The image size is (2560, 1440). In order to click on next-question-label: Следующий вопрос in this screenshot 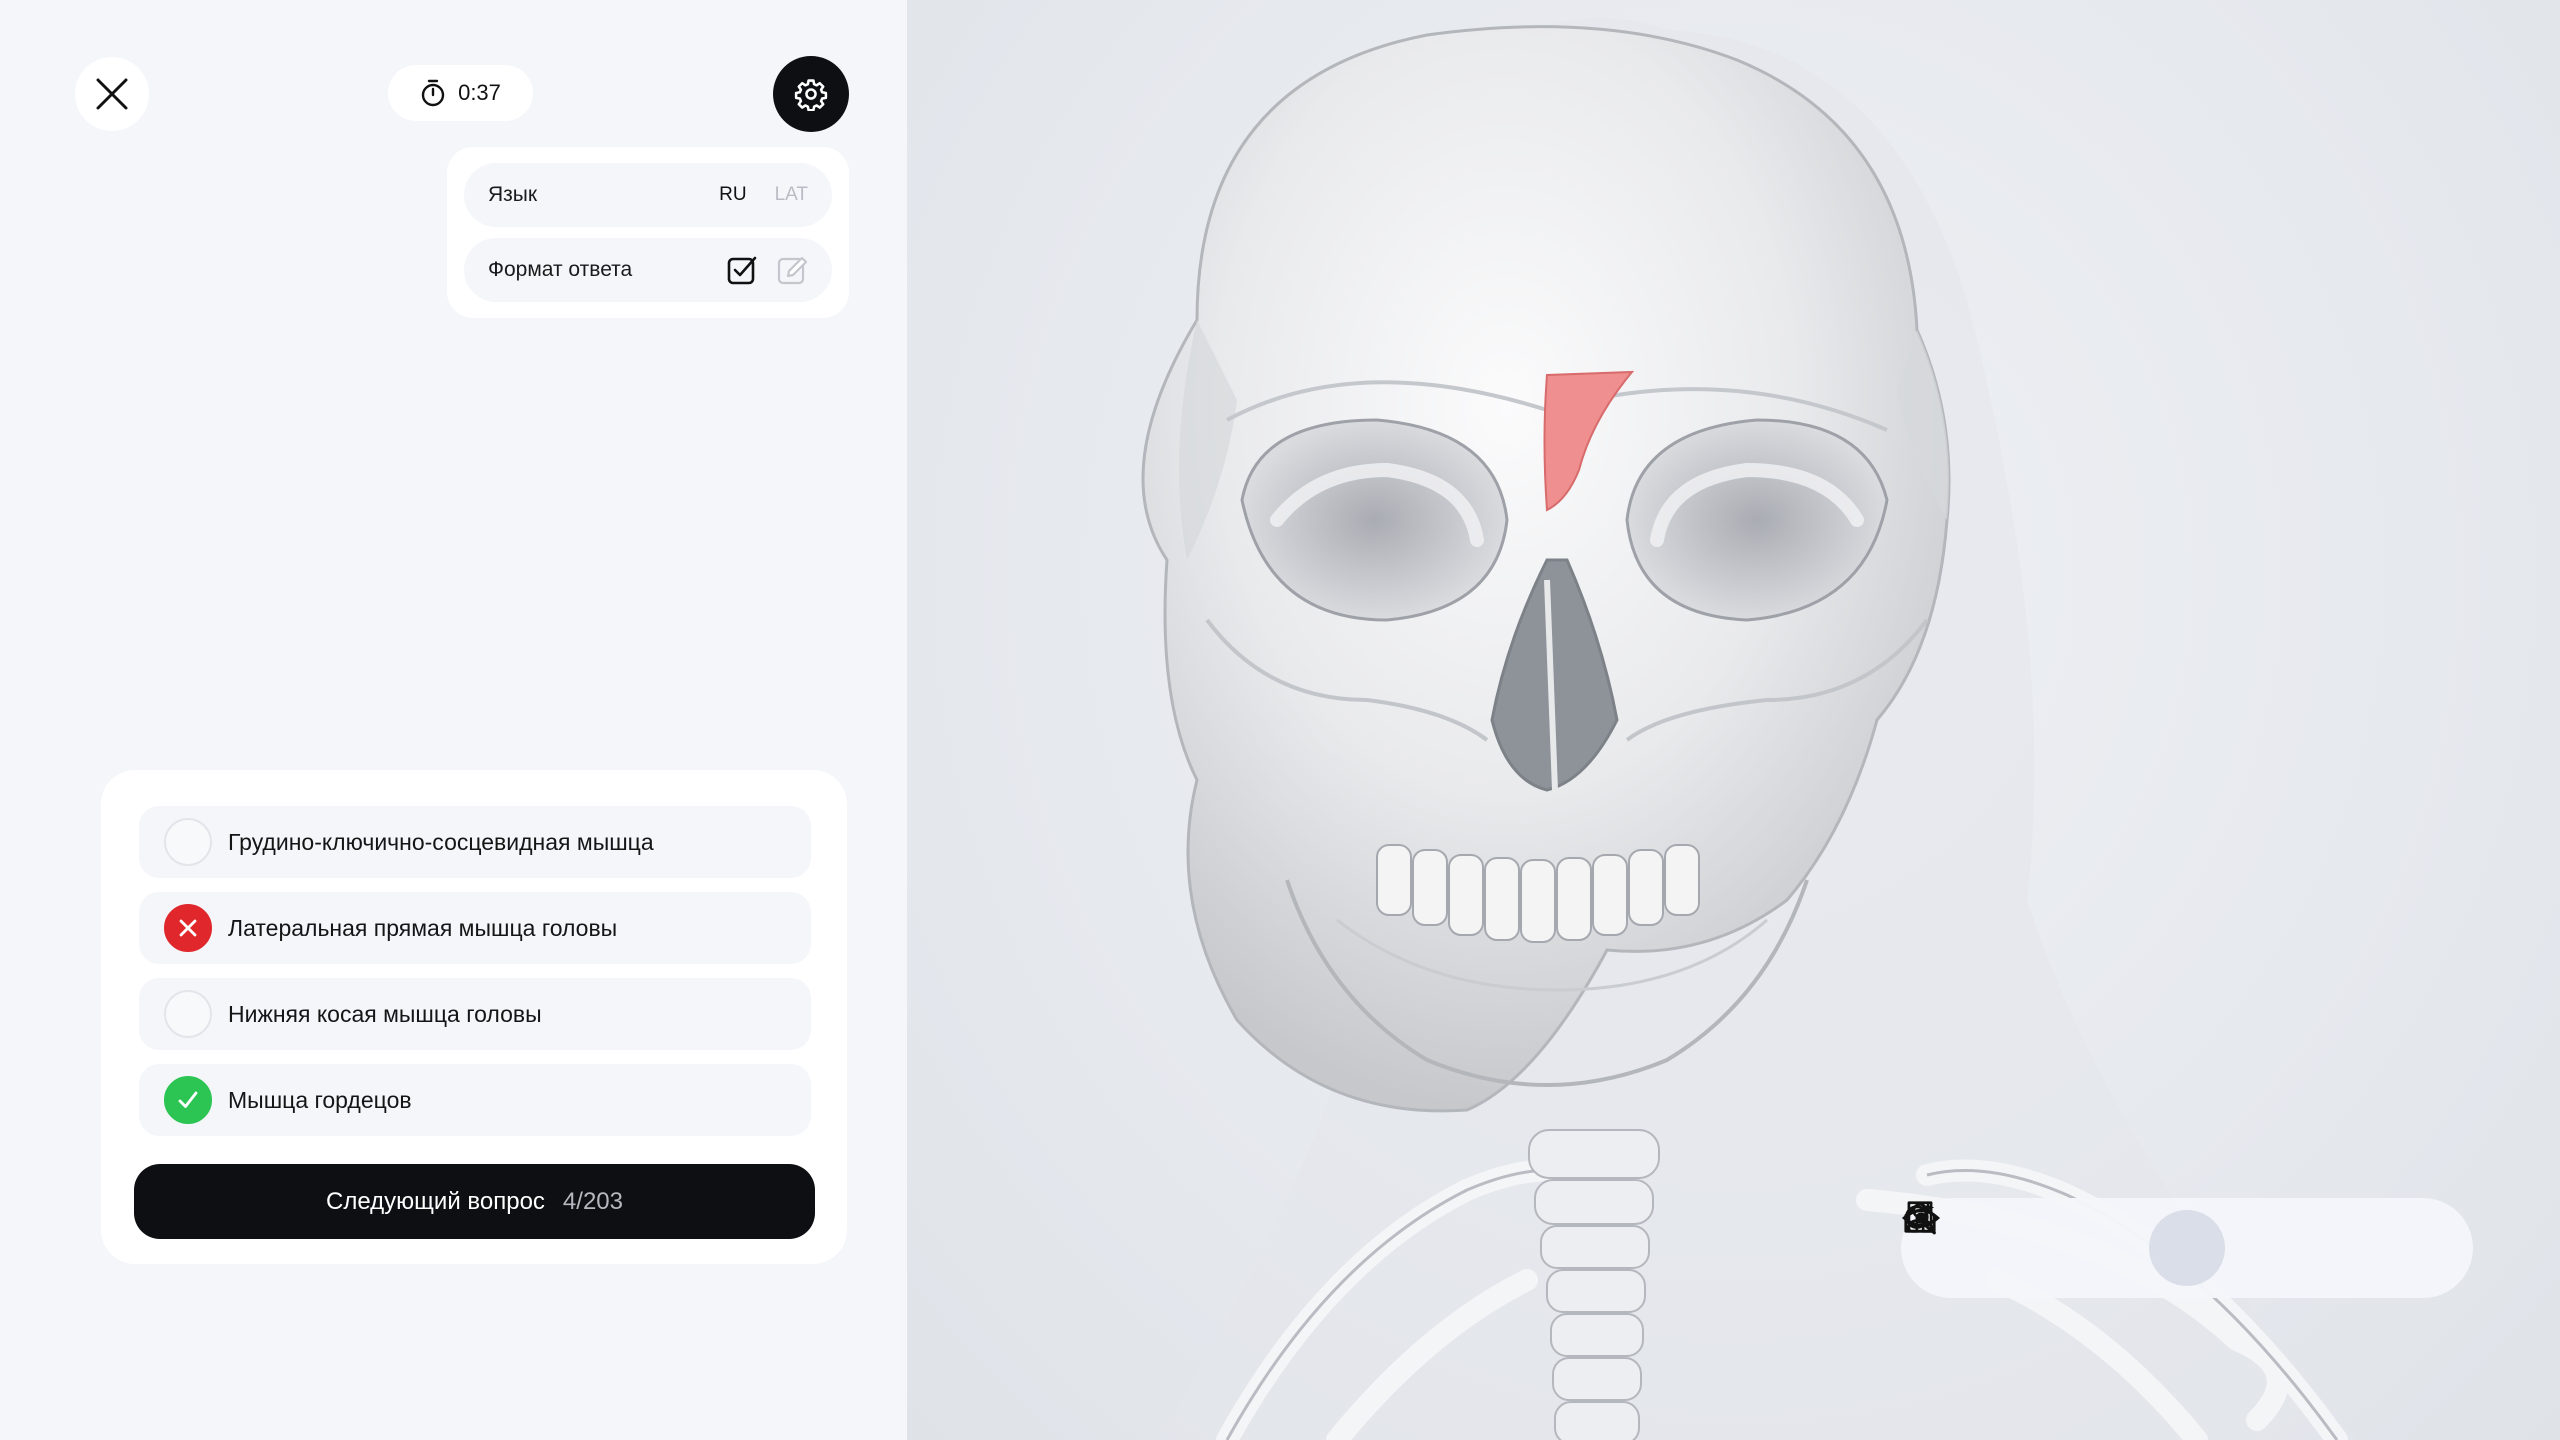, I will do `click(435, 1201)`.